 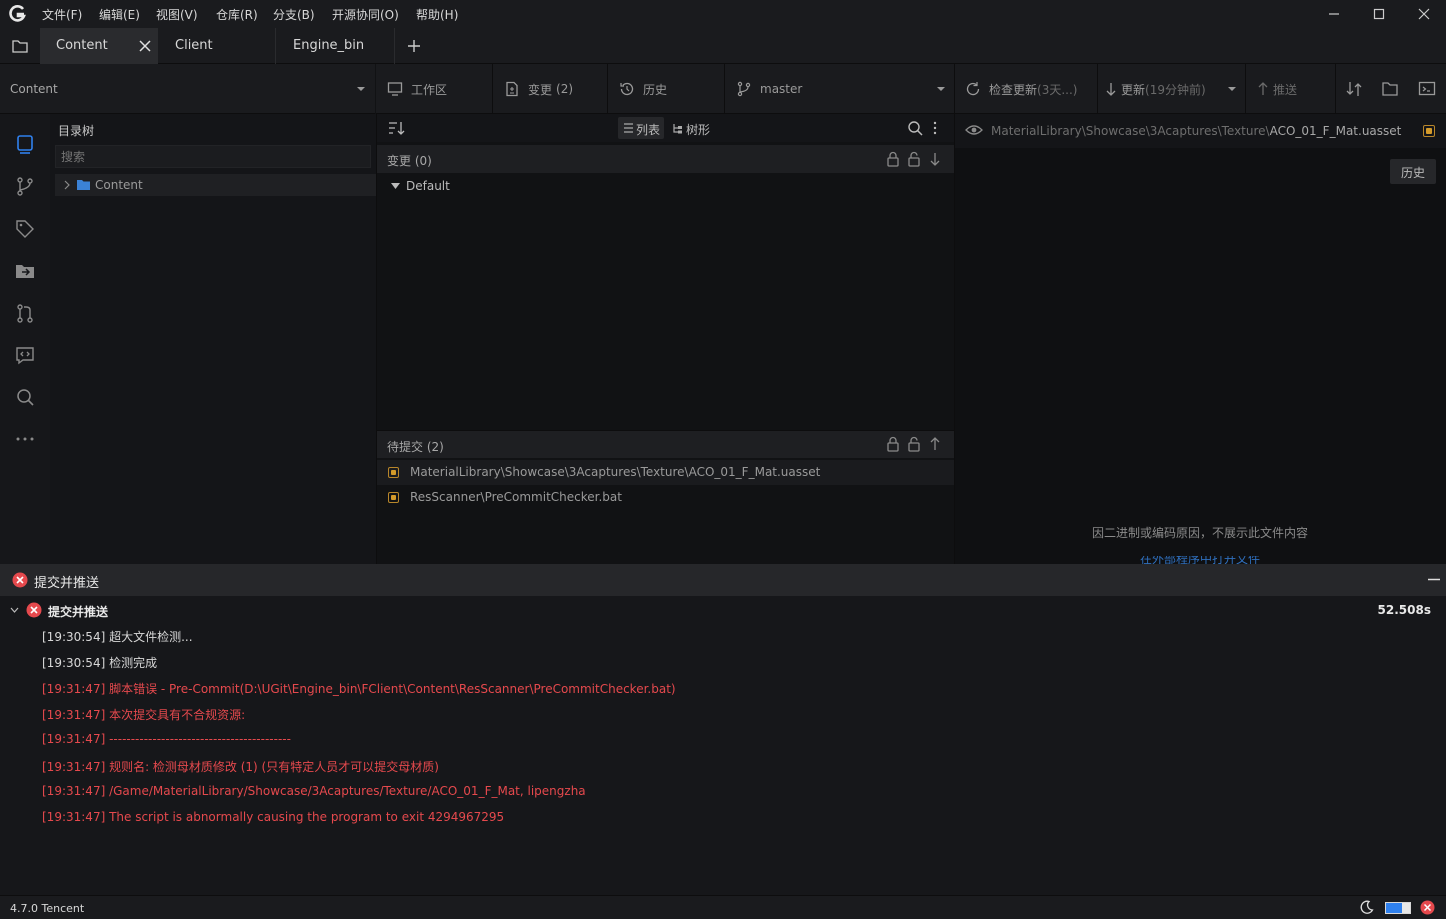 What do you see at coordinates (25, 271) in the screenshot?
I see `folder-move-nav-icon` at bounding box center [25, 271].